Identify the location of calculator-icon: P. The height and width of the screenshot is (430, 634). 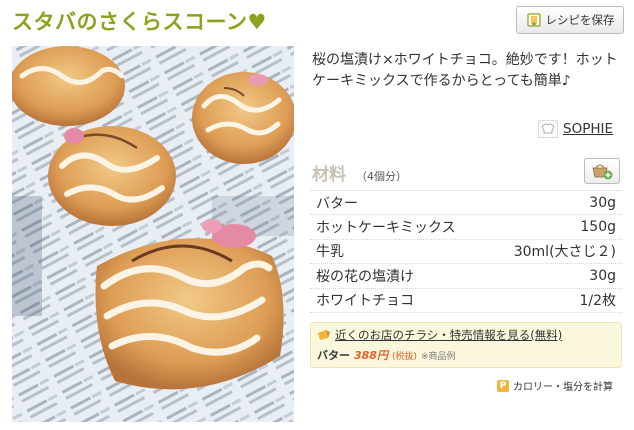
(503, 385).